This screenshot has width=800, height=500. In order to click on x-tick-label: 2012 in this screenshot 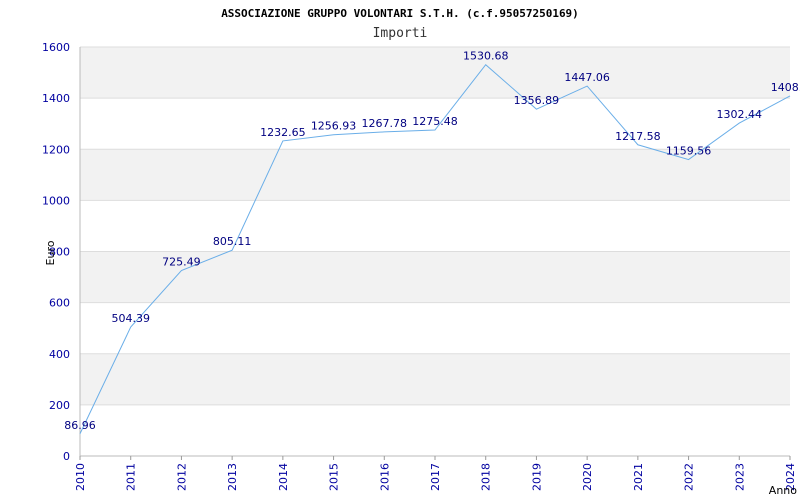, I will do `click(181, 477)`.